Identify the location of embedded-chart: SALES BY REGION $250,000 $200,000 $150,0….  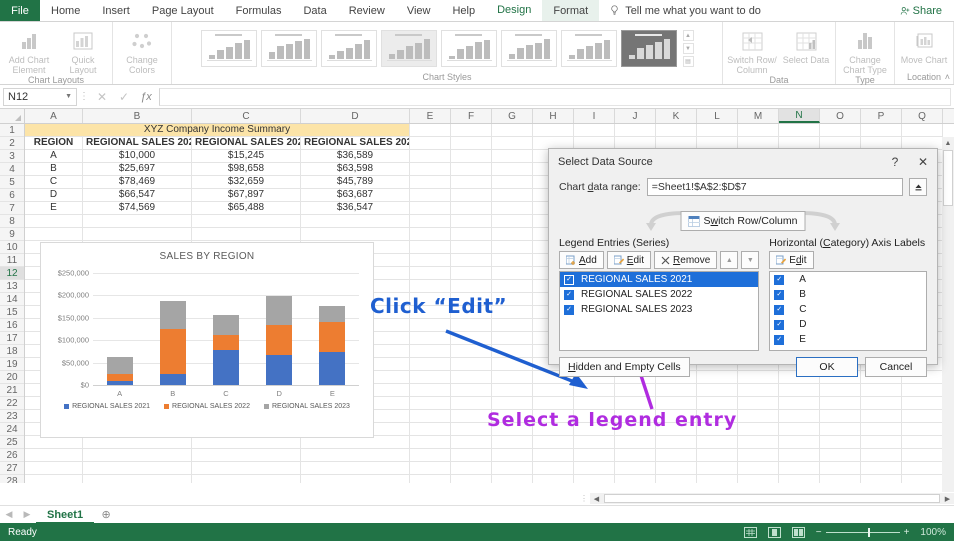
(207, 340).